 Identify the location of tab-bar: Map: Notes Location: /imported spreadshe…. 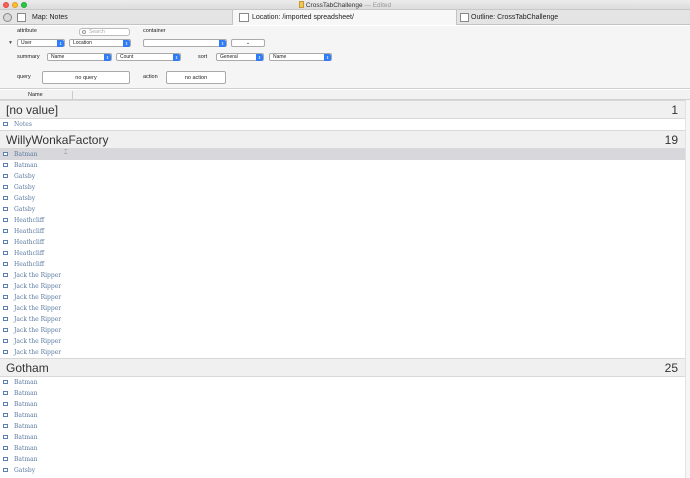
(345, 17).